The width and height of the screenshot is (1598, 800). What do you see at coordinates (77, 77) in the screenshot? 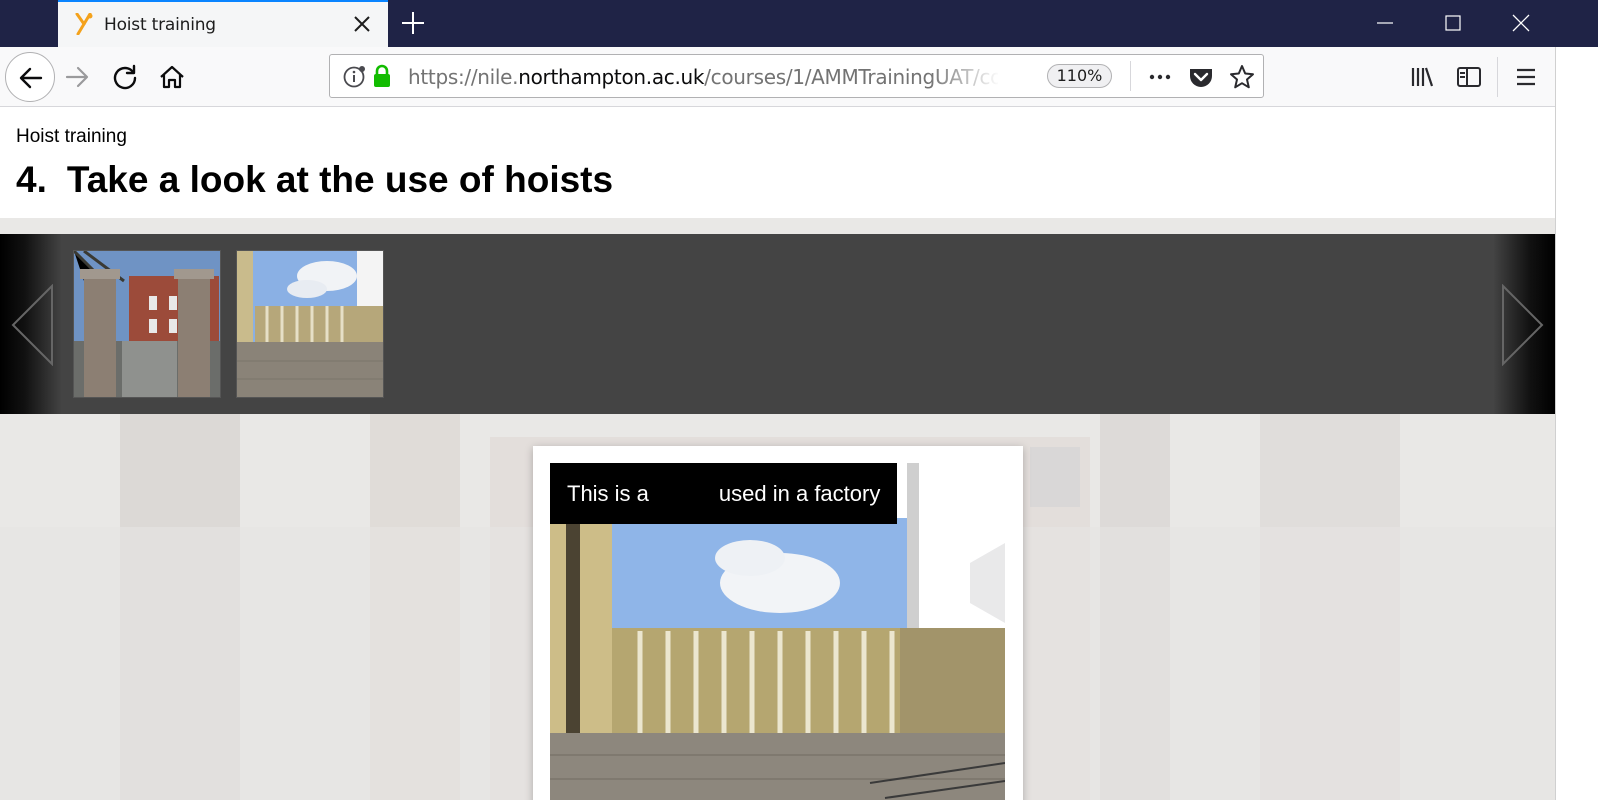
I see `forward-arrow-icon` at bounding box center [77, 77].